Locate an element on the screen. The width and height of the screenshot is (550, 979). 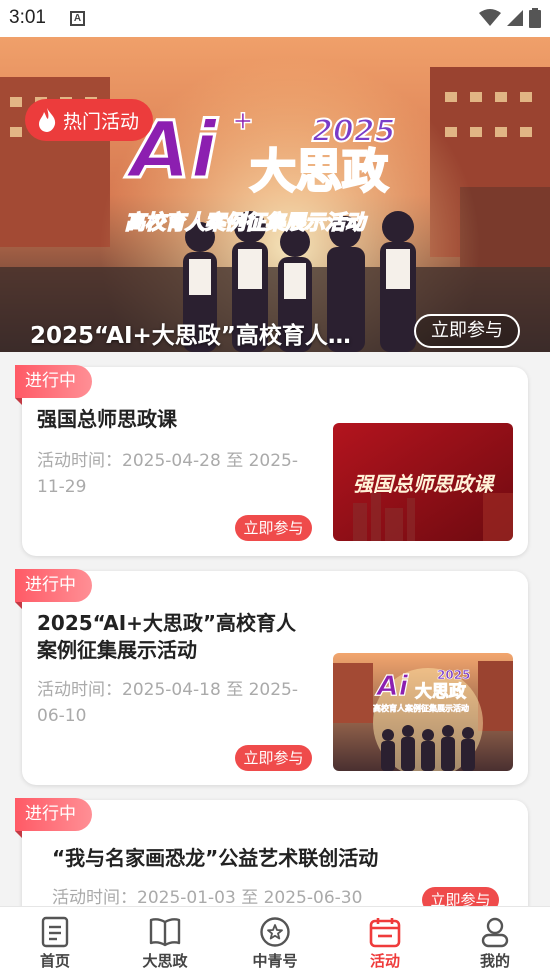
tab-activity: 活动 is located at coordinates (385, 943).